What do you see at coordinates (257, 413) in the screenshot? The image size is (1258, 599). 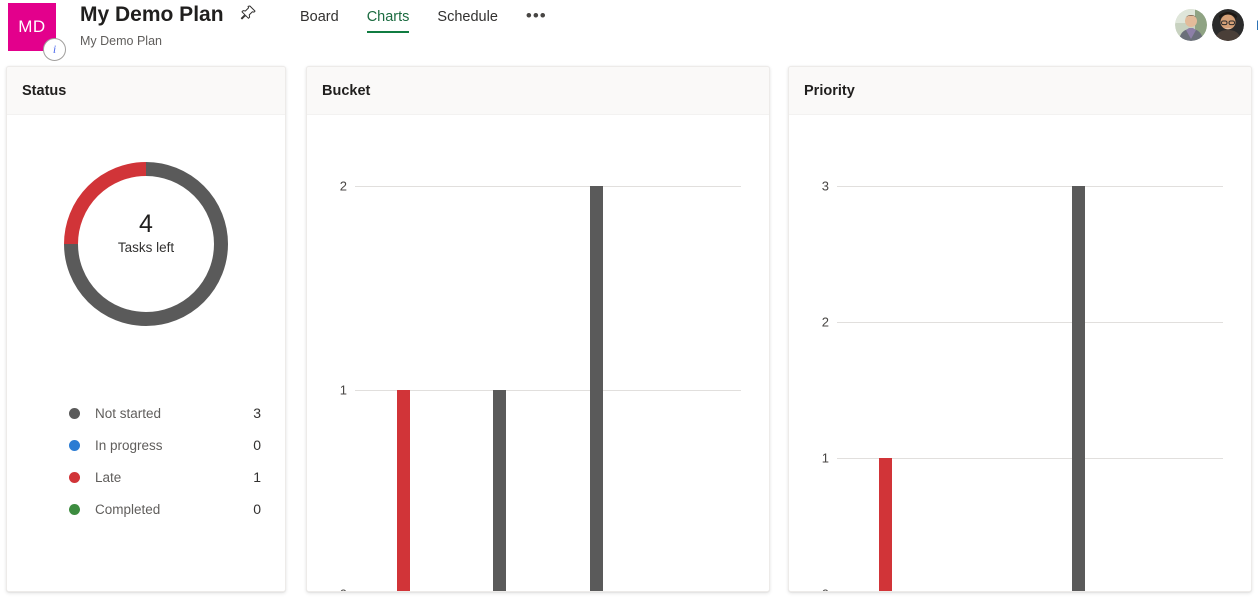 I see `legend-count-not-started: 3` at bounding box center [257, 413].